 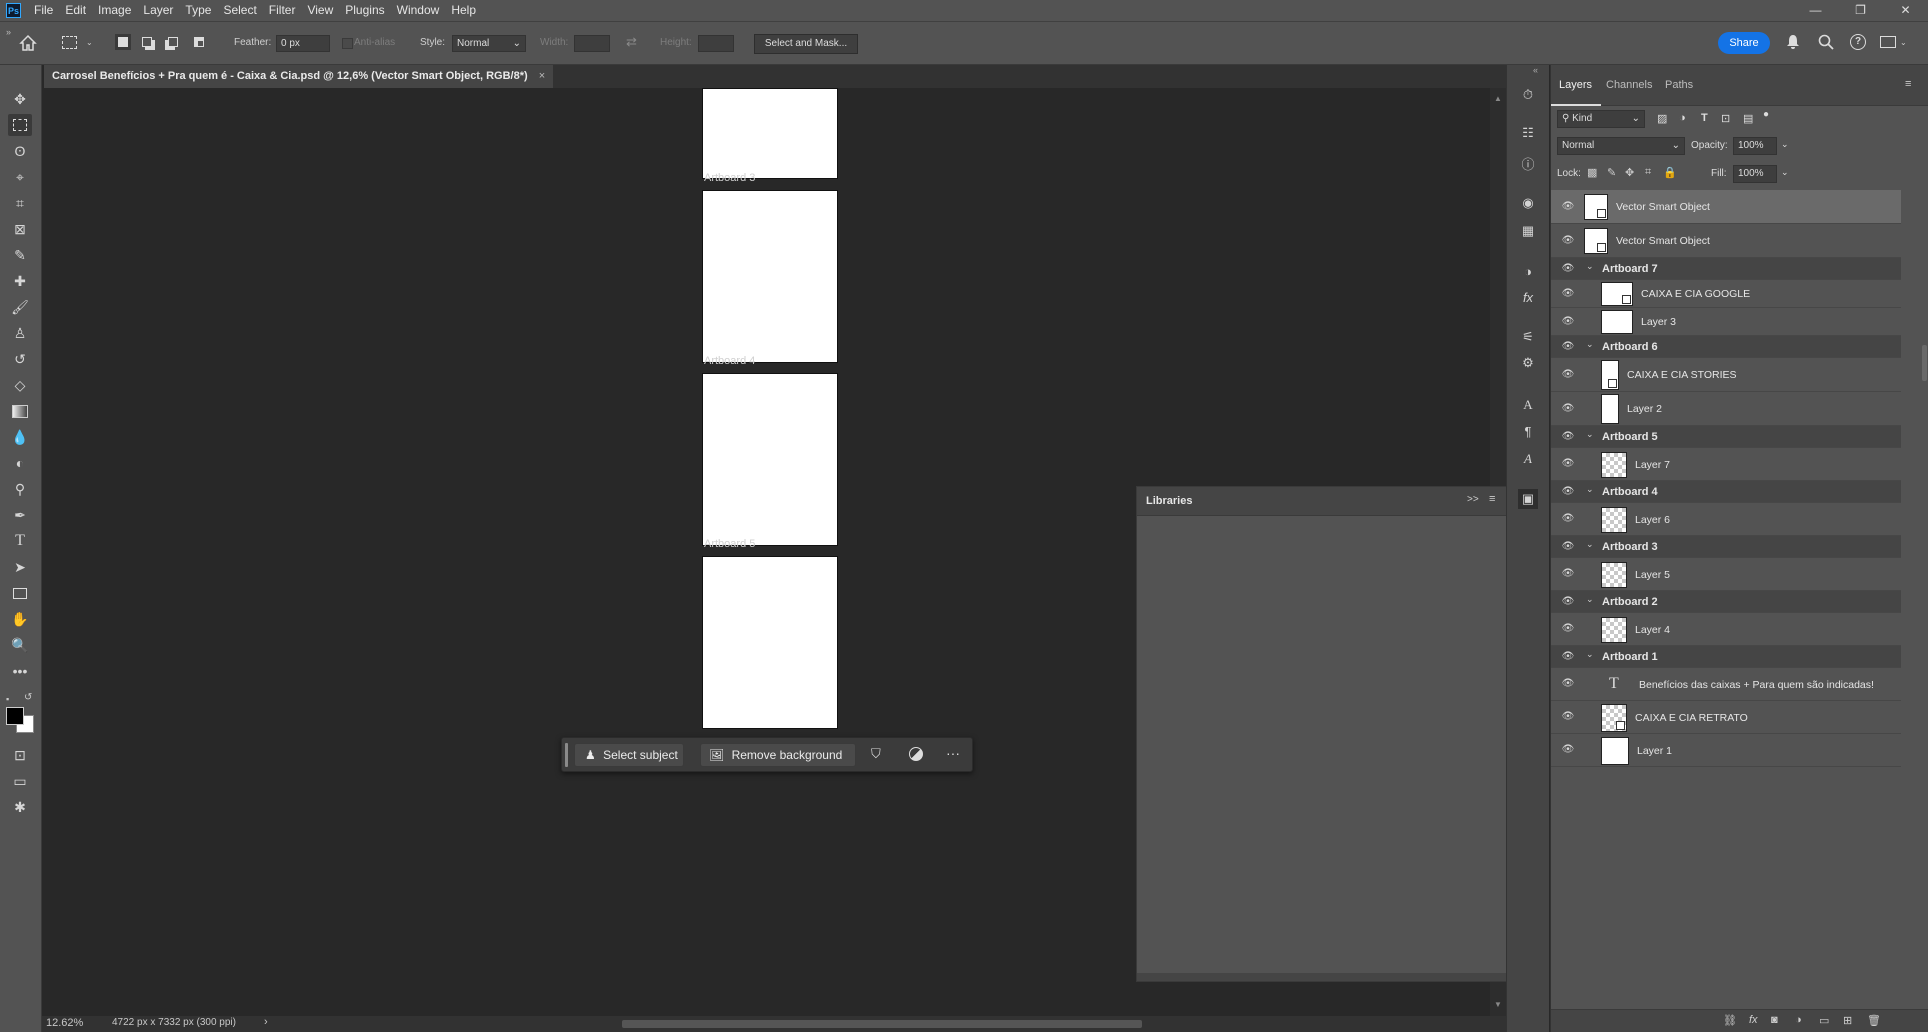 I want to click on new-selection-icon, so click(x=123, y=42).